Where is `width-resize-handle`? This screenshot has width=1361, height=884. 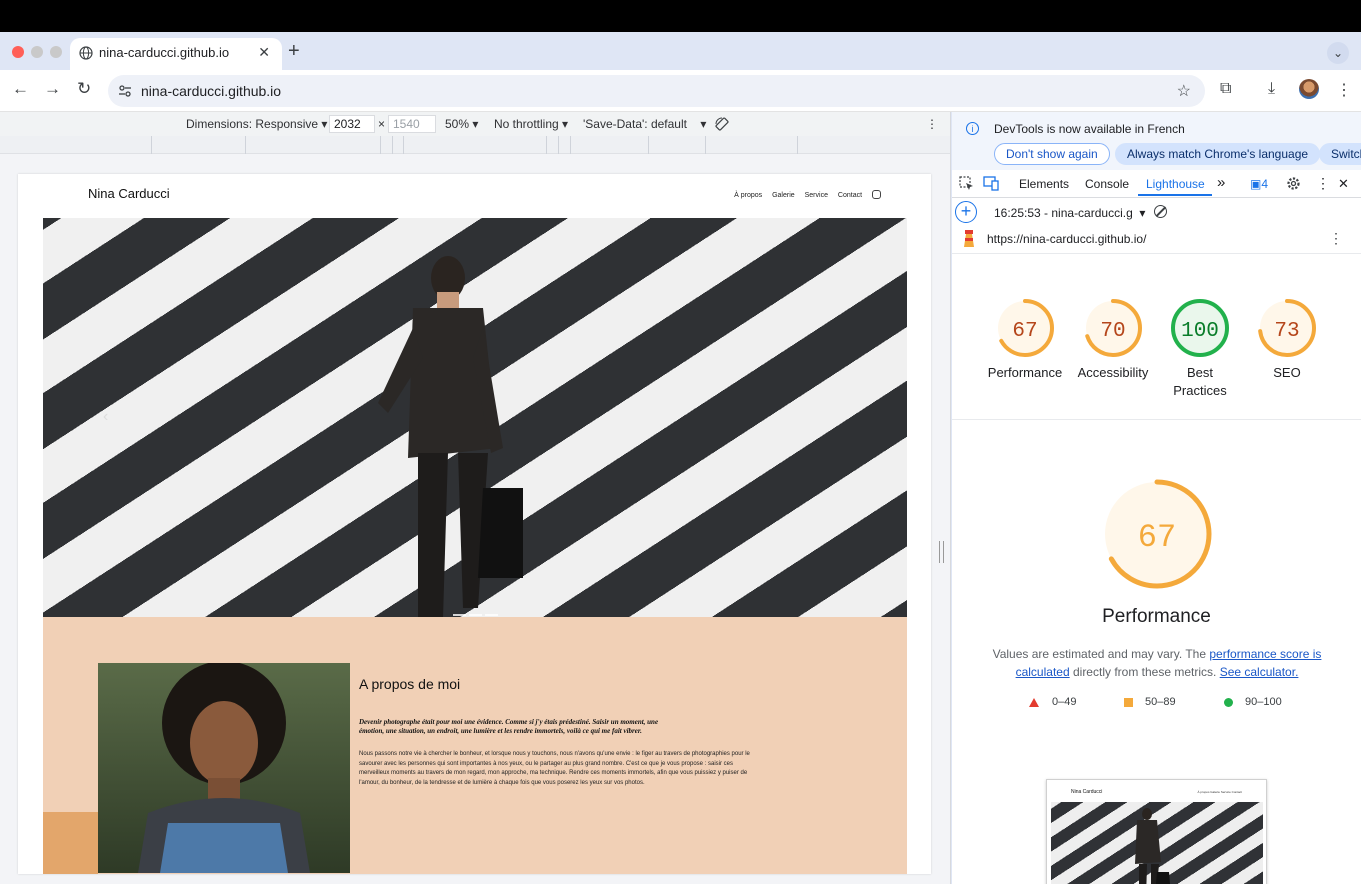 width-resize-handle is located at coordinates (941, 552).